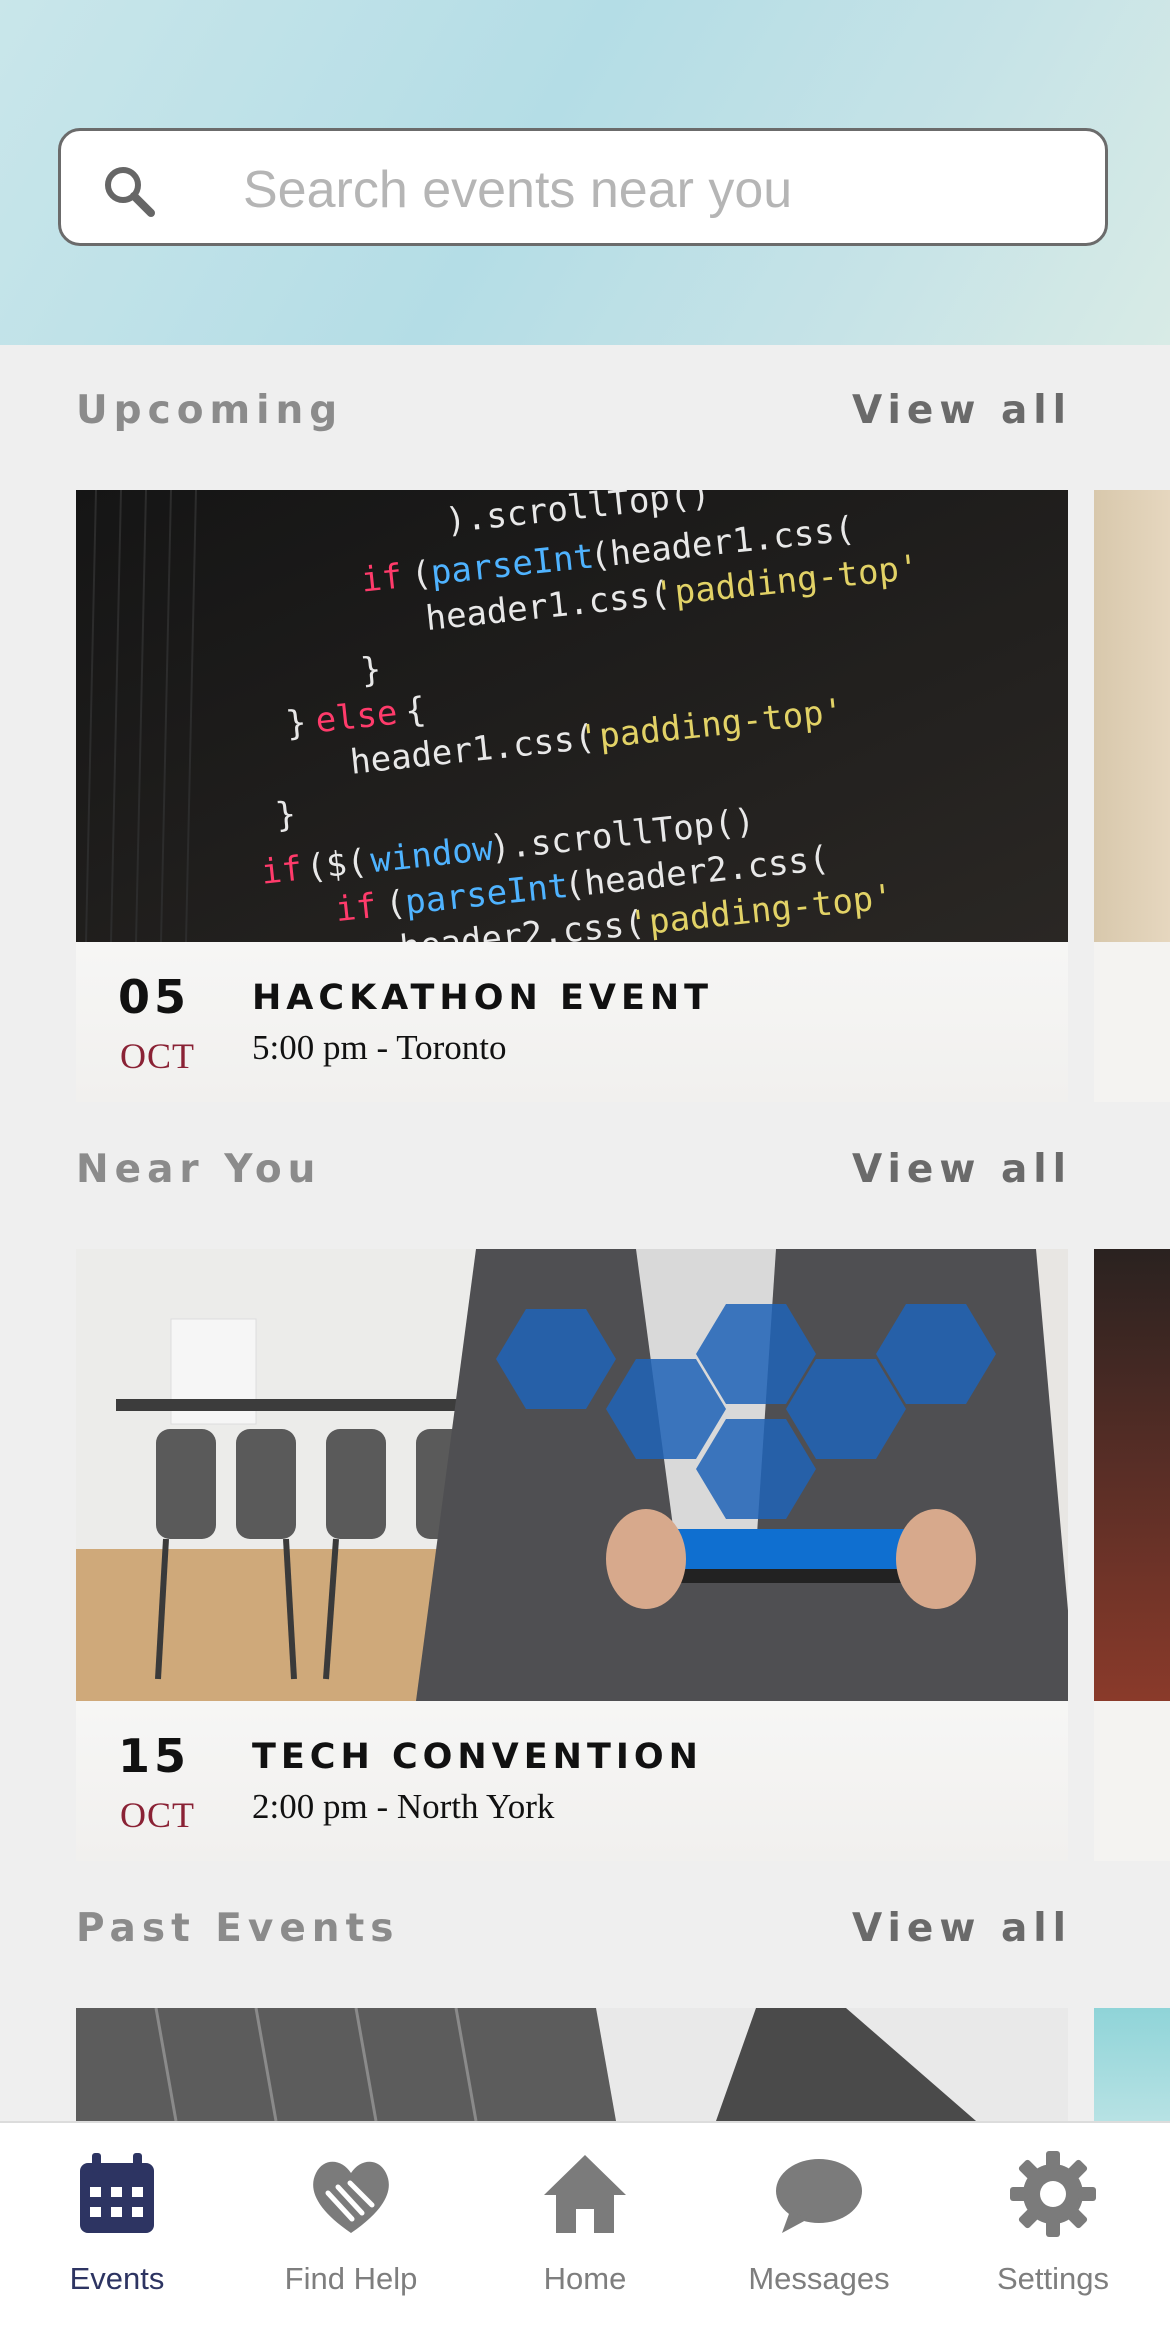 The width and height of the screenshot is (1170, 2340). I want to click on tab-settings: Settings, so click(1053, 2231).